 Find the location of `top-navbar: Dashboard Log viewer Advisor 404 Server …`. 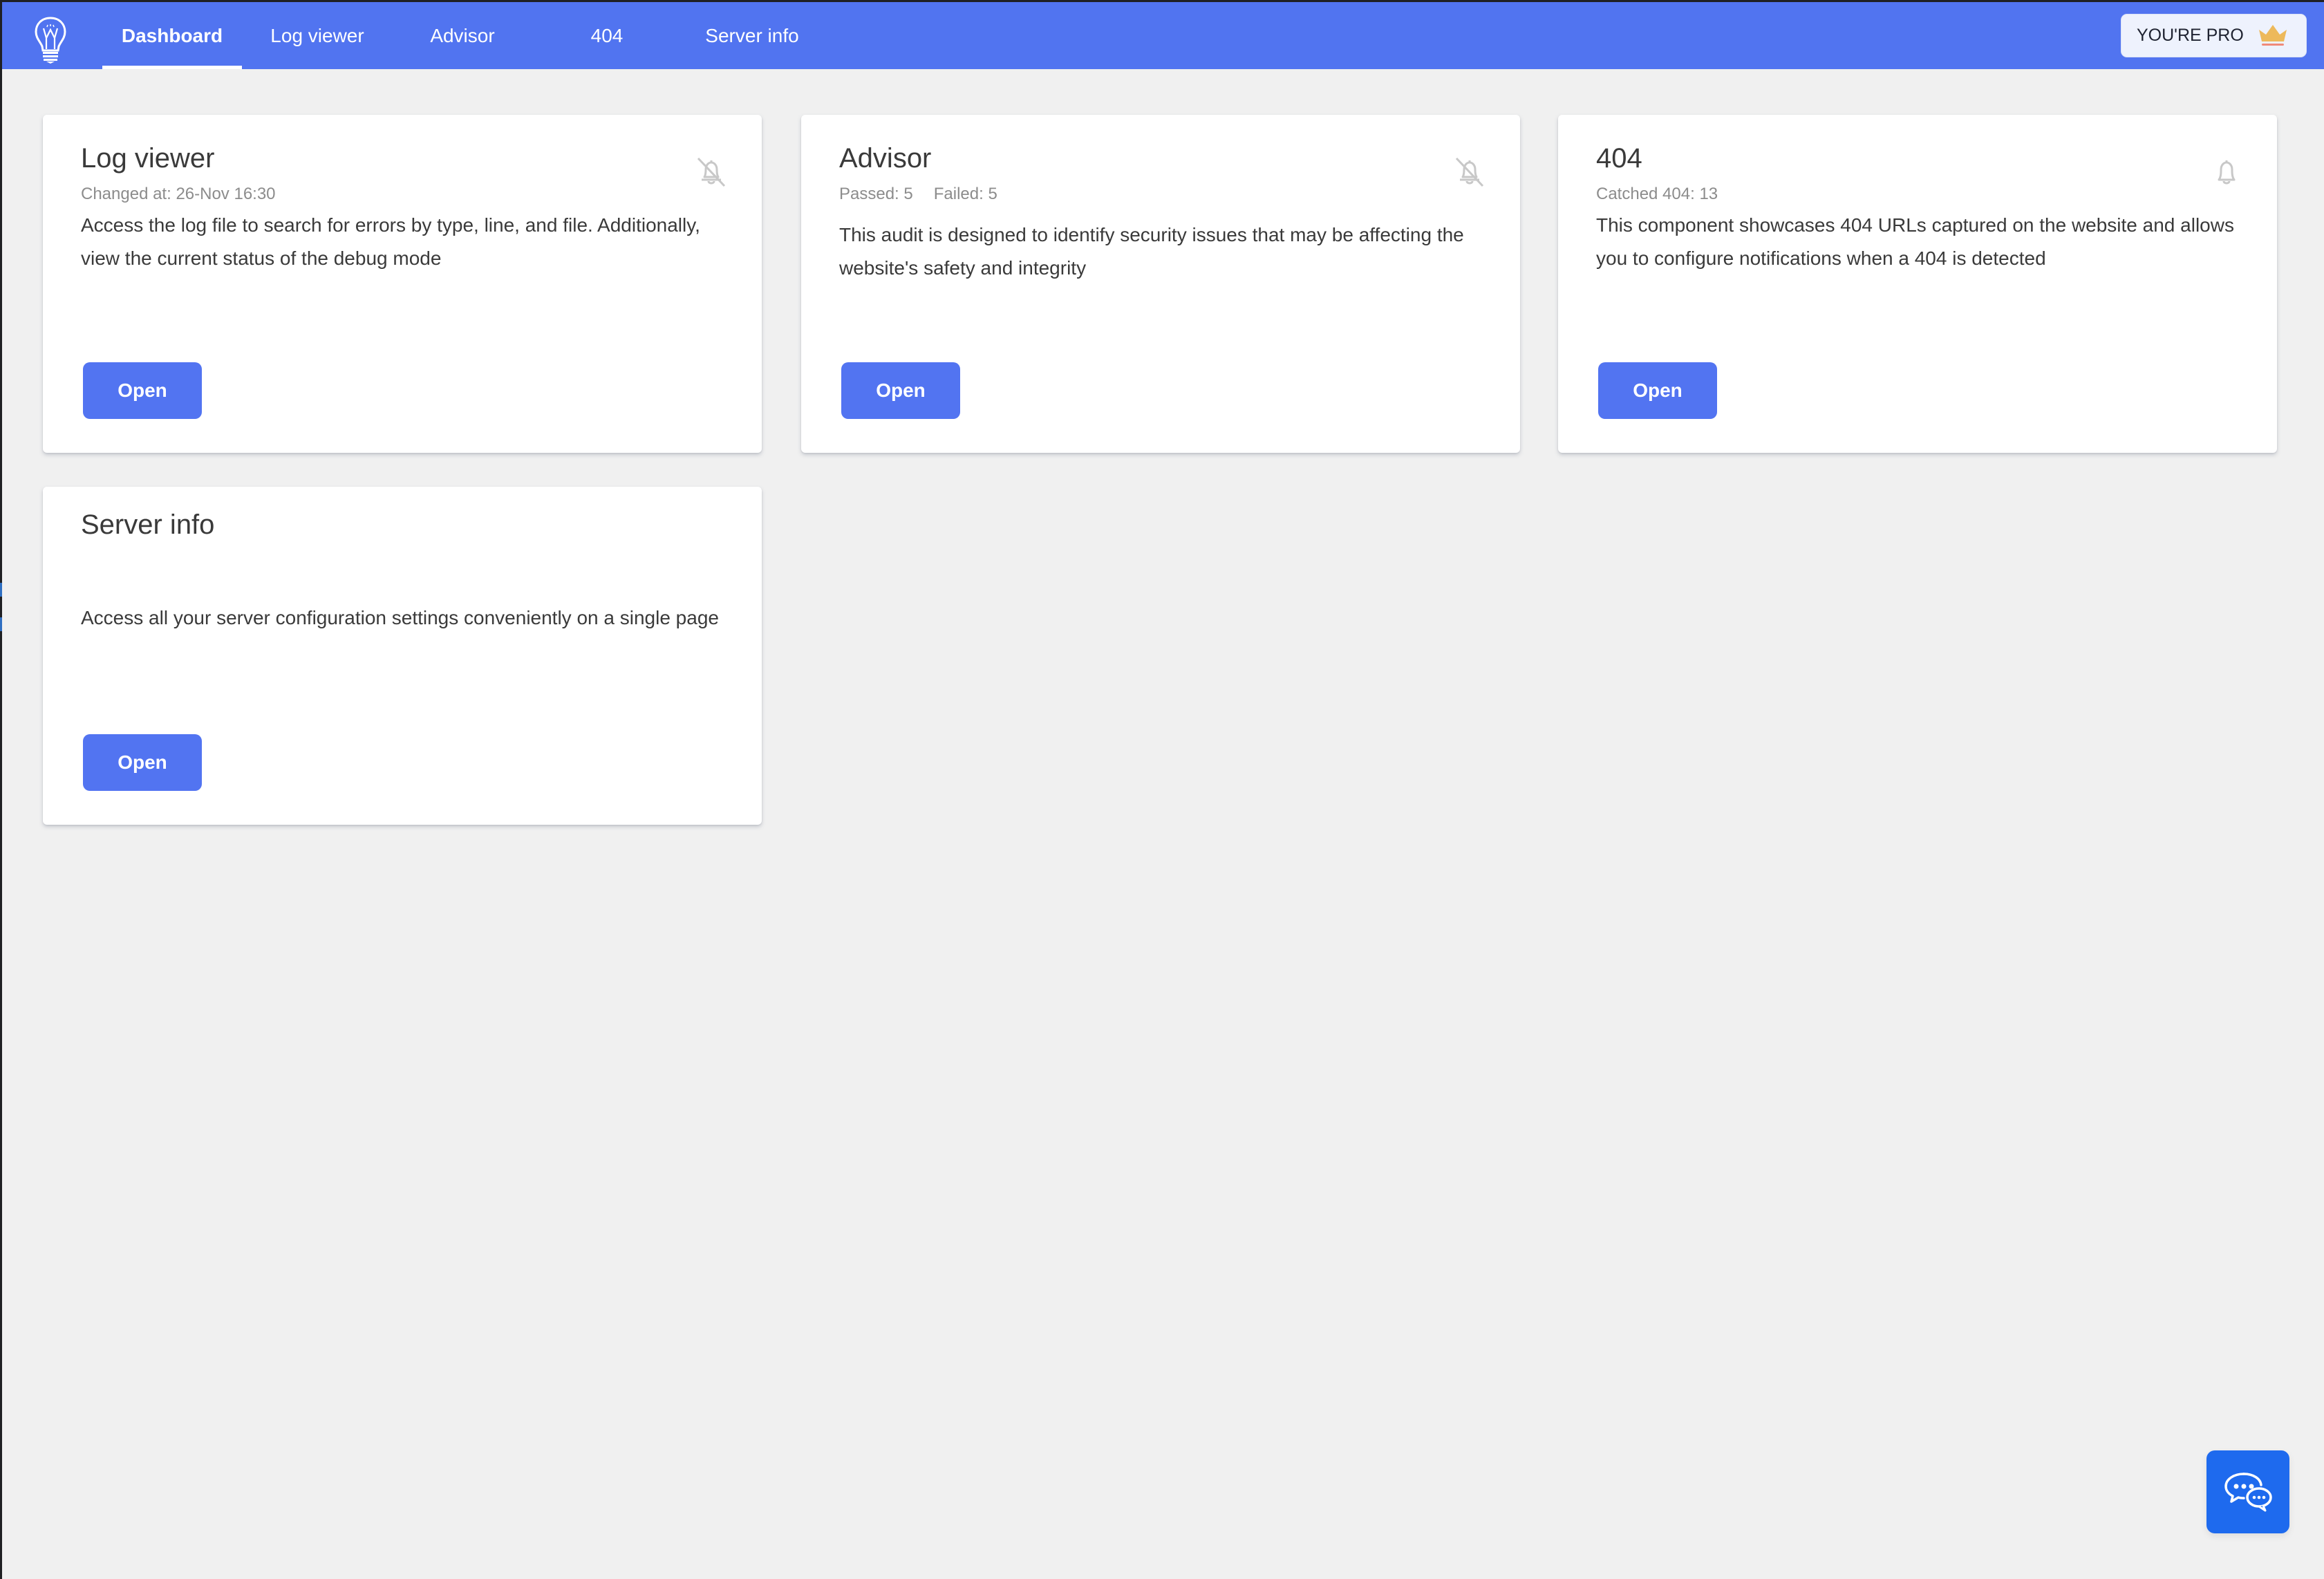

top-navbar: Dashboard Log viewer Advisor 404 Server … is located at coordinates (1163, 35).